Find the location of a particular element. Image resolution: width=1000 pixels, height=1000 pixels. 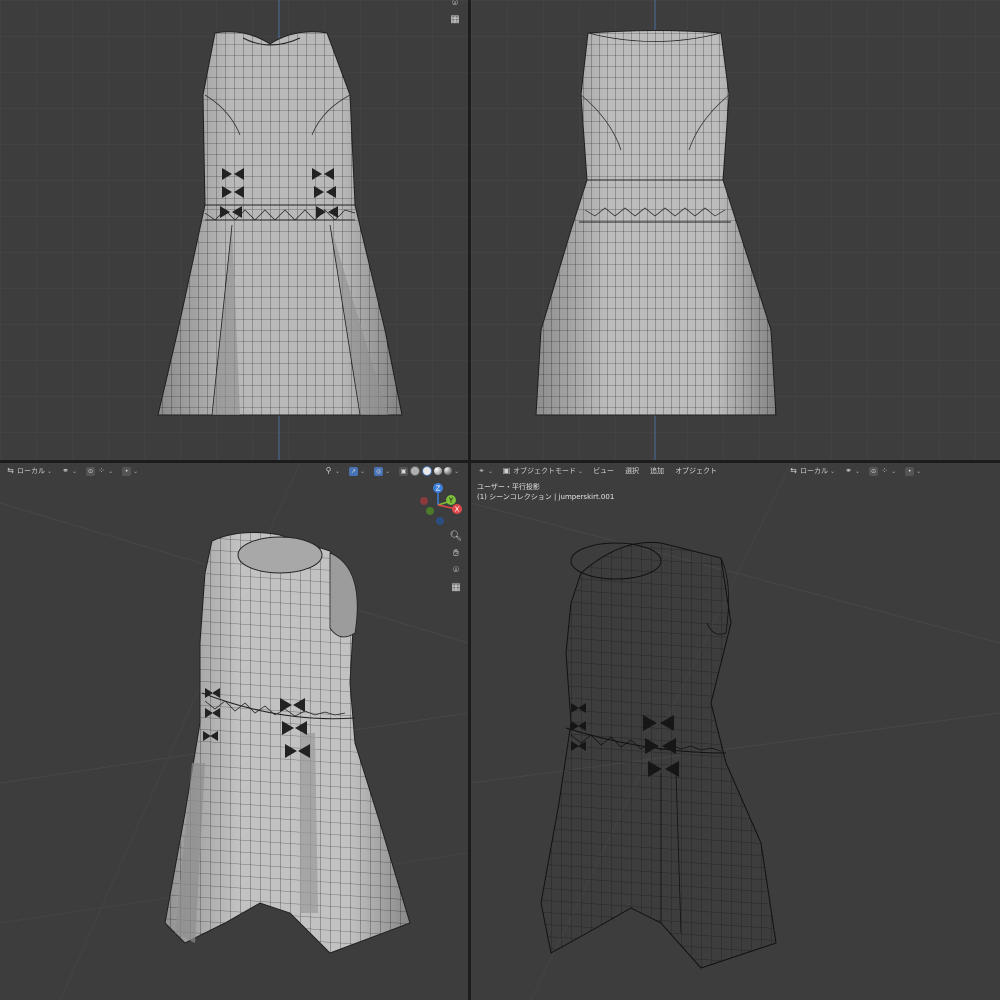

dress-mesh-perspective is located at coordinates (287, 743).